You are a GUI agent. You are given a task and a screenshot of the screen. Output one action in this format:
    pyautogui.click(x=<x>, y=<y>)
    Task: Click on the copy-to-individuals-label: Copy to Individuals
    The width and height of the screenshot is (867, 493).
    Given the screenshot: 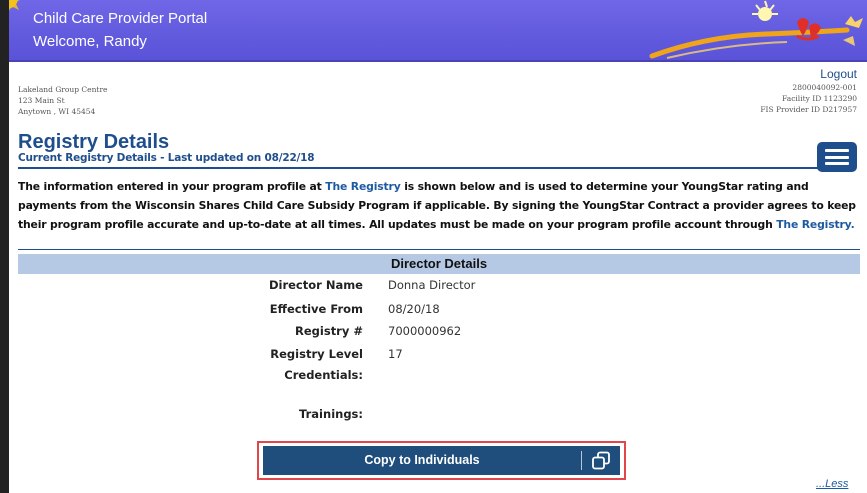 What is the action you would take?
    pyautogui.click(x=422, y=460)
    